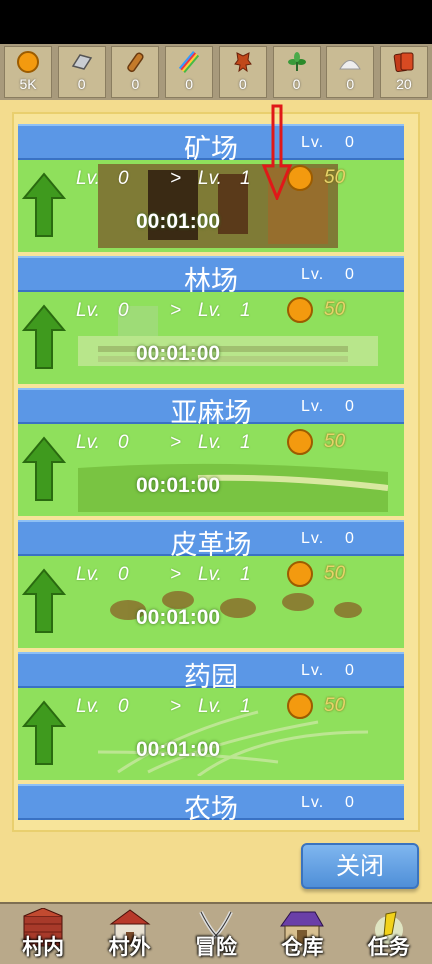 The width and height of the screenshot is (432, 964). What do you see at coordinates (297, 62) in the screenshot?
I see `herb-icon` at bounding box center [297, 62].